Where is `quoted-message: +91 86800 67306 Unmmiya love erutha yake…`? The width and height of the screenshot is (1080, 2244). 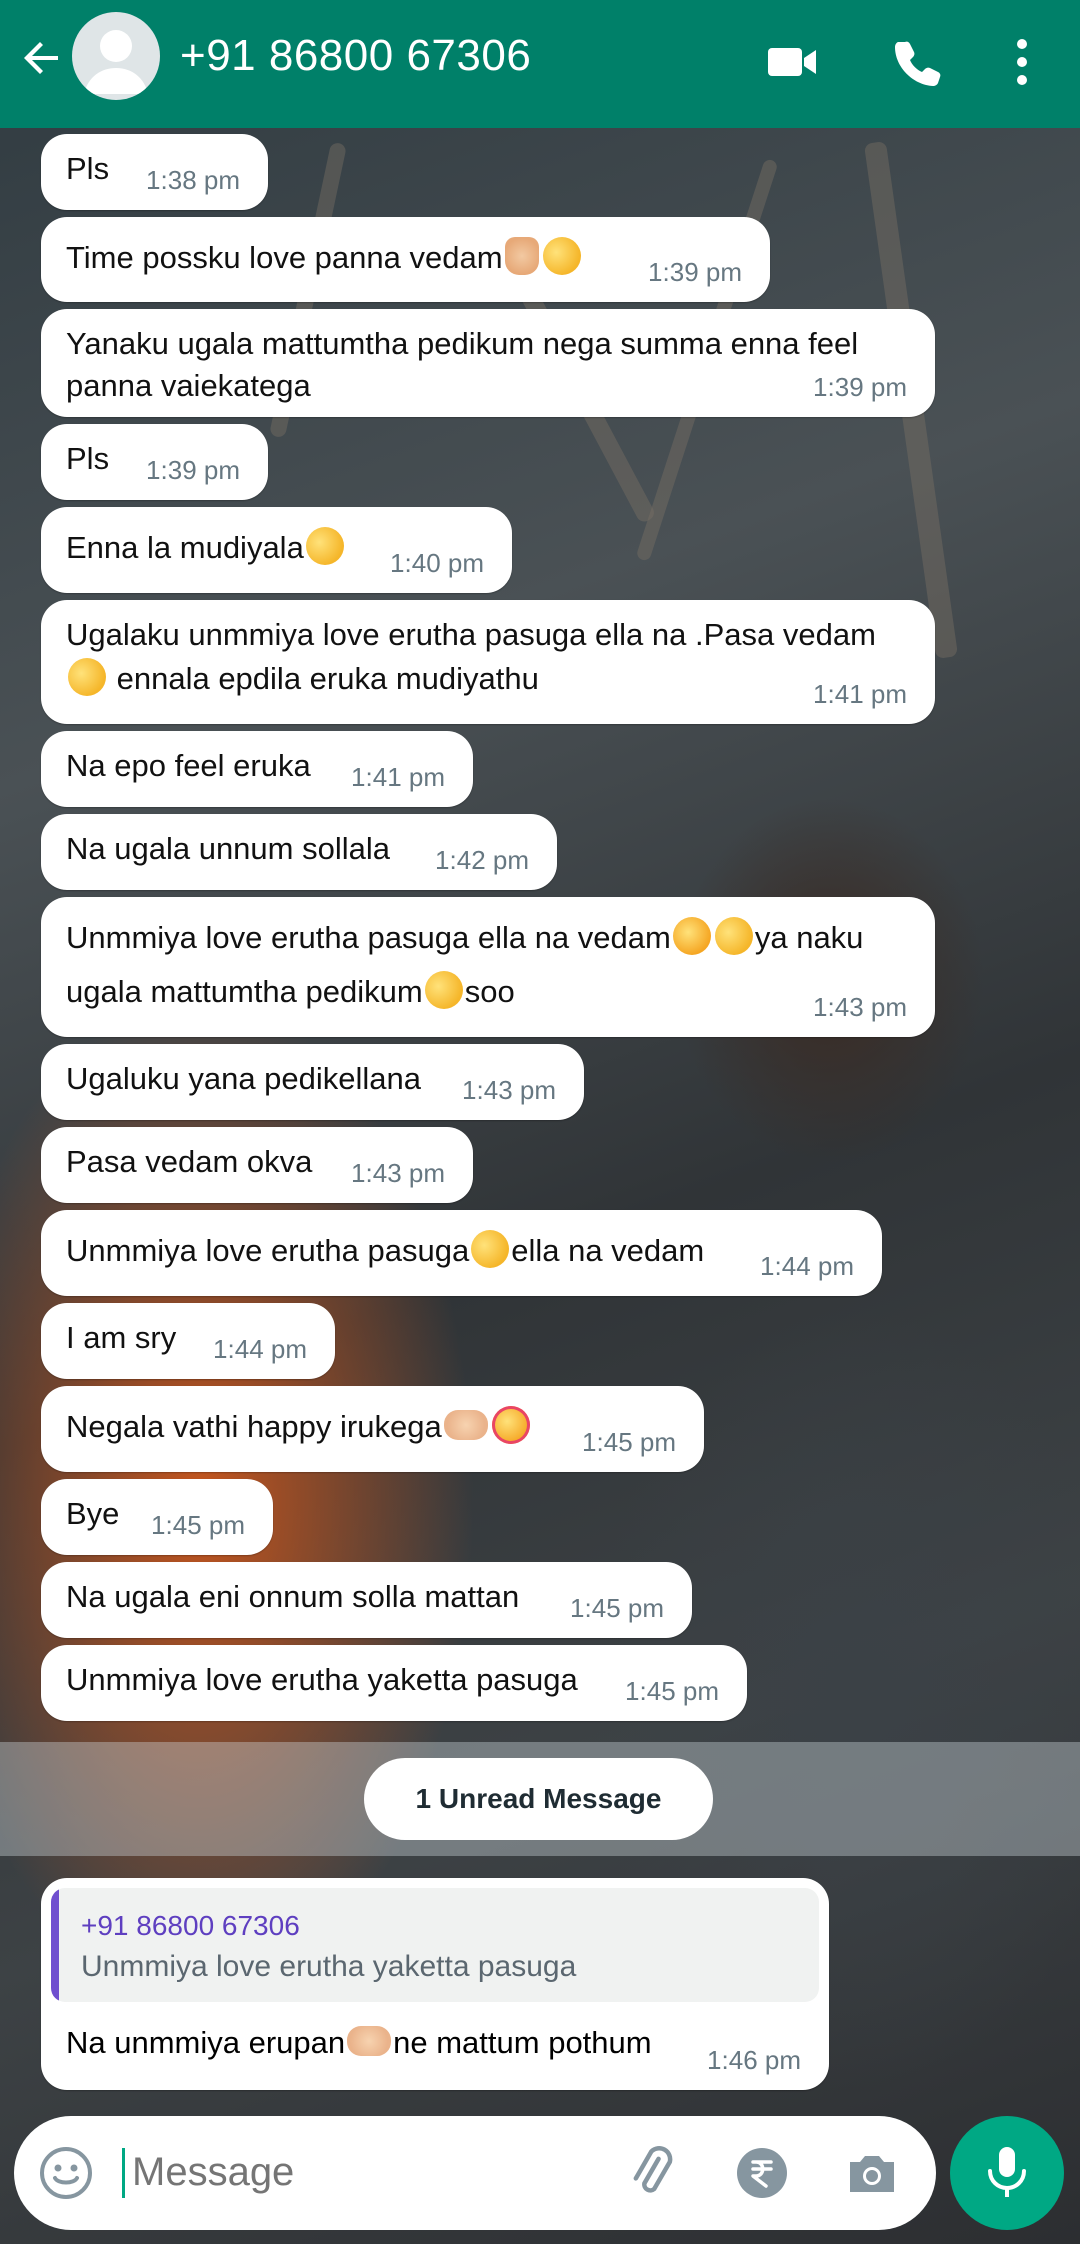 quoted-message: +91 86800 67306 Unmmiya love erutha yake… is located at coordinates (435, 1945).